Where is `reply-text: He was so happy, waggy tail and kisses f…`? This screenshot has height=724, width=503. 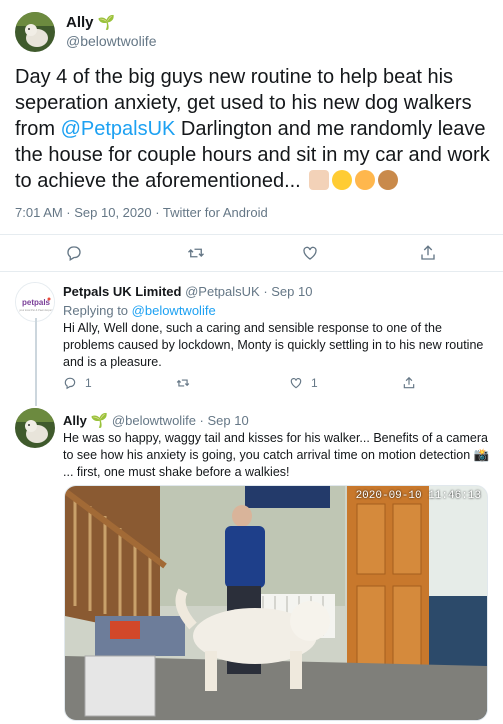
reply-text: He was so happy, waggy tail and kisses f… is located at coordinates (276, 455).